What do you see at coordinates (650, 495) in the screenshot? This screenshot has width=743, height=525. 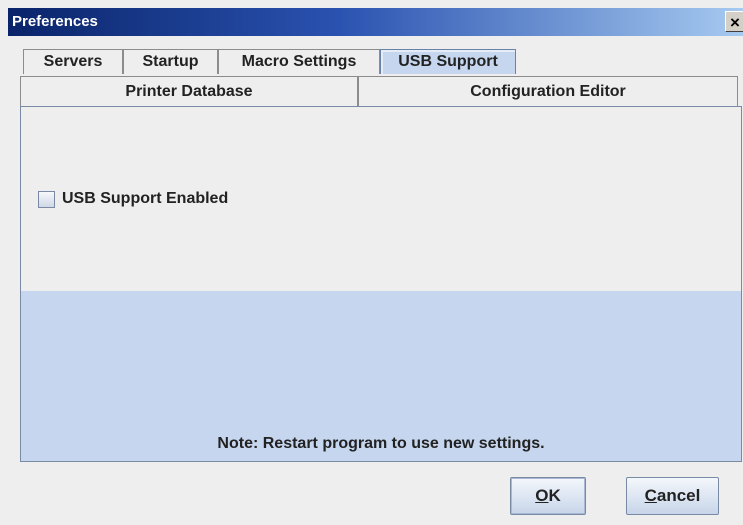 I see `cancel-mnemonic: C` at bounding box center [650, 495].